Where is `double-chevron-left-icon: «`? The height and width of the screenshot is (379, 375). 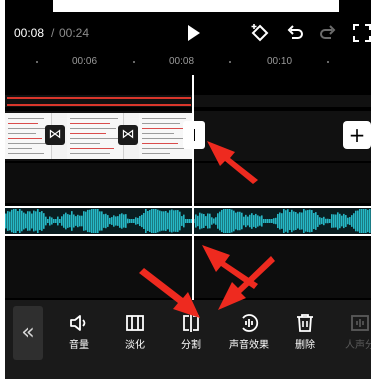
double-chevron-left-icon: « is located at coordinates (28, 332).